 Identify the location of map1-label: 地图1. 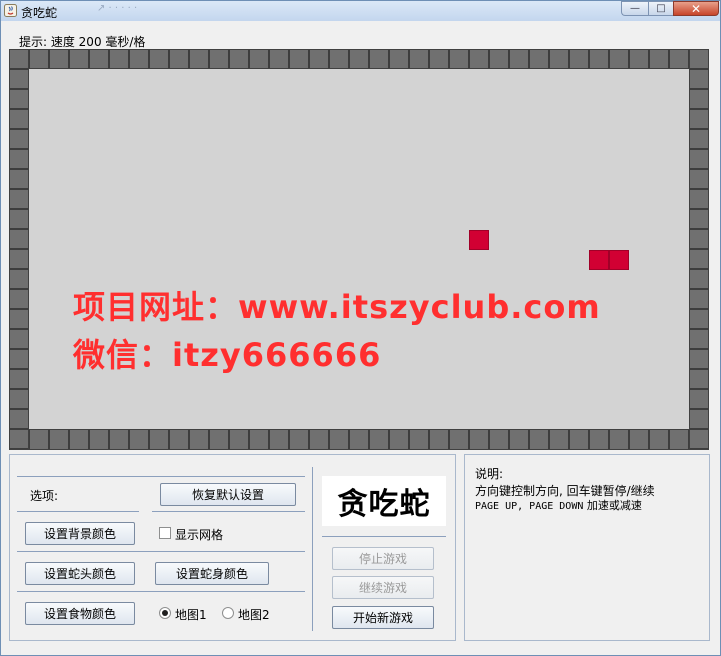
(191, 614).